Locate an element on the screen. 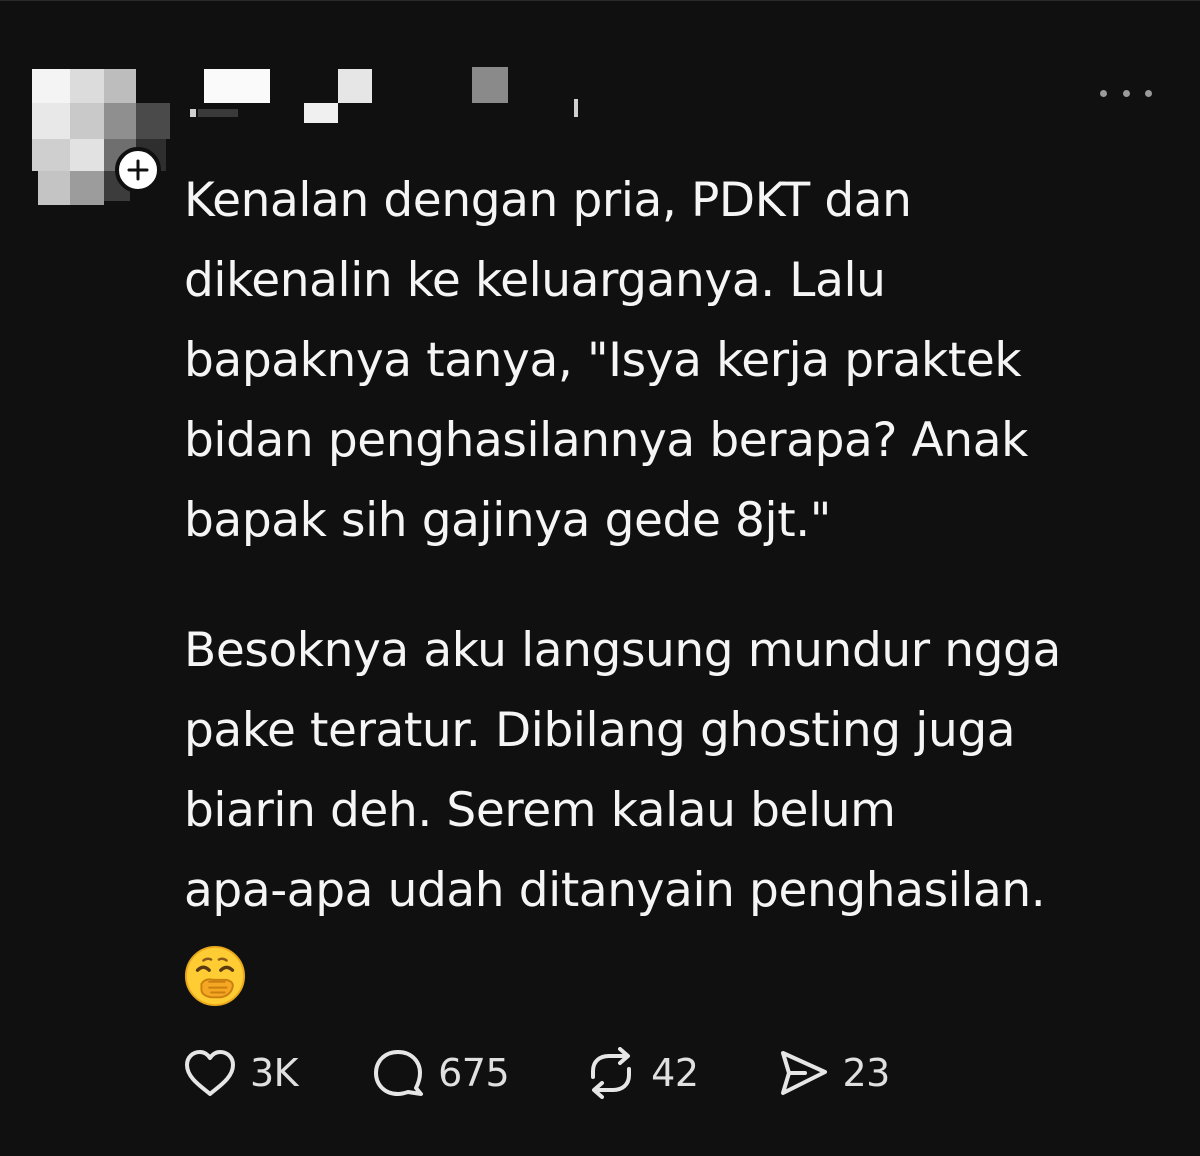 This screenshot has width=1200, height=1156. reply-button: 675 is located at coordinates (440, 1073).